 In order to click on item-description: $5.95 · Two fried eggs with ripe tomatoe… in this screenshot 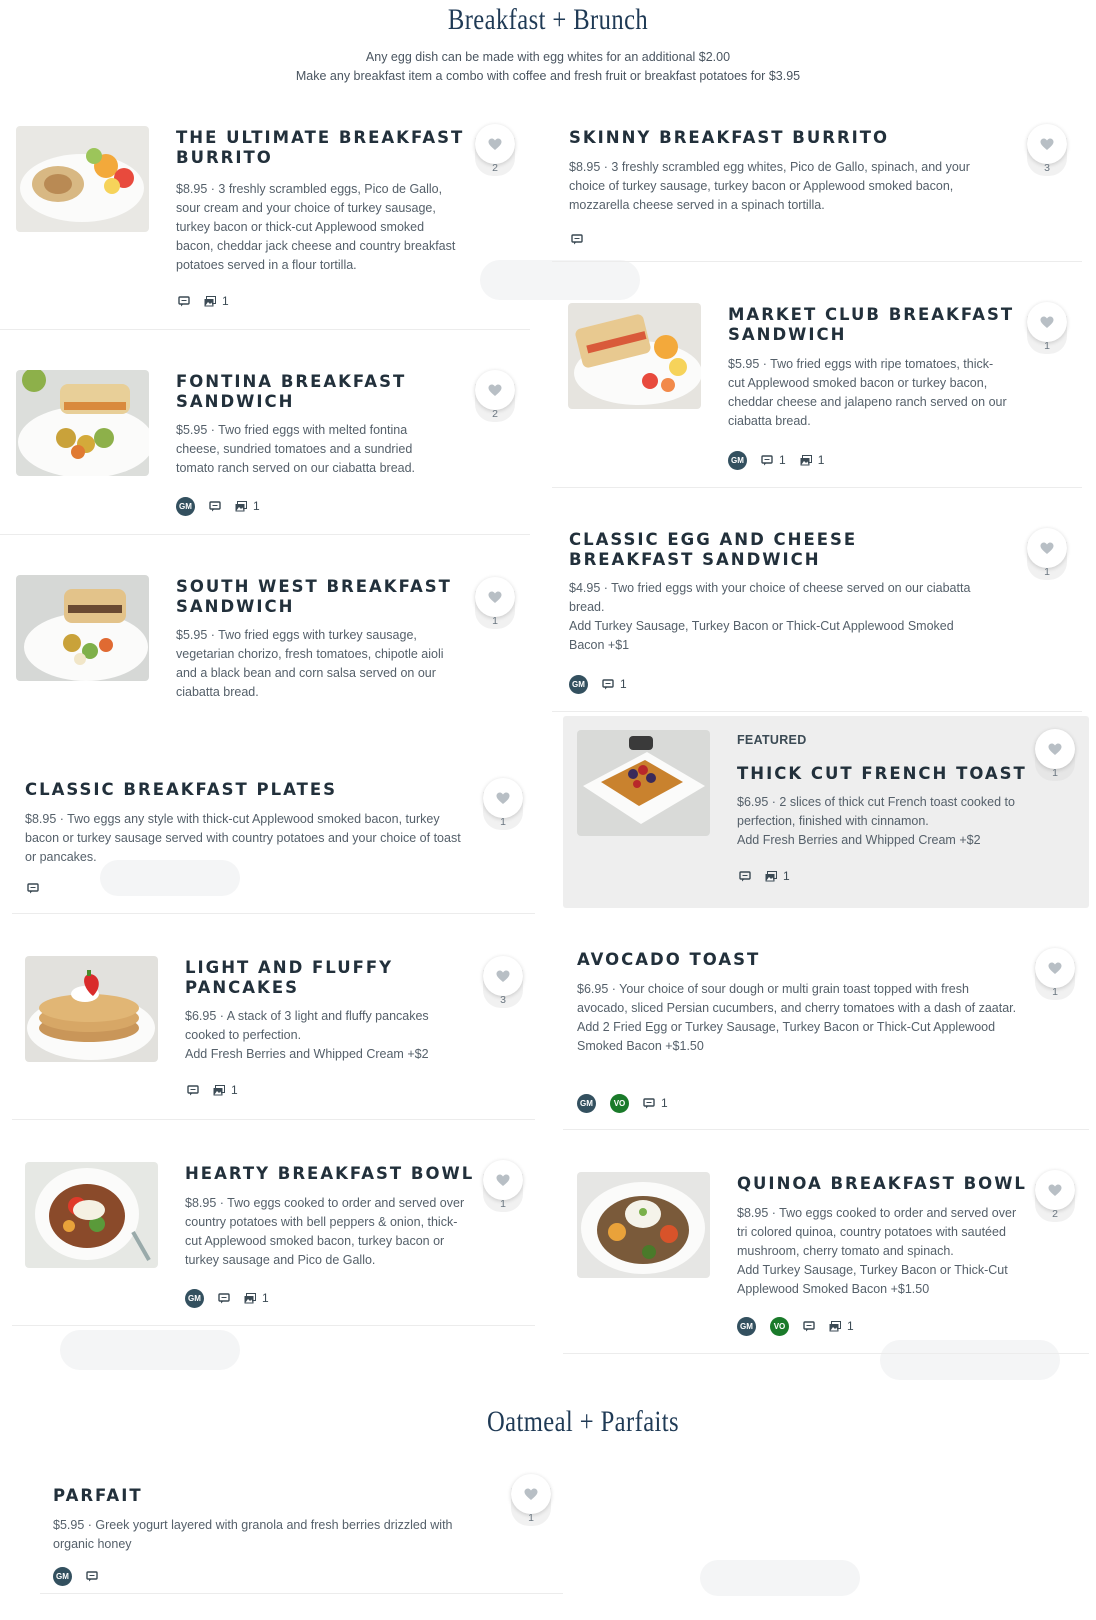, I will do `click(867, 392)`.